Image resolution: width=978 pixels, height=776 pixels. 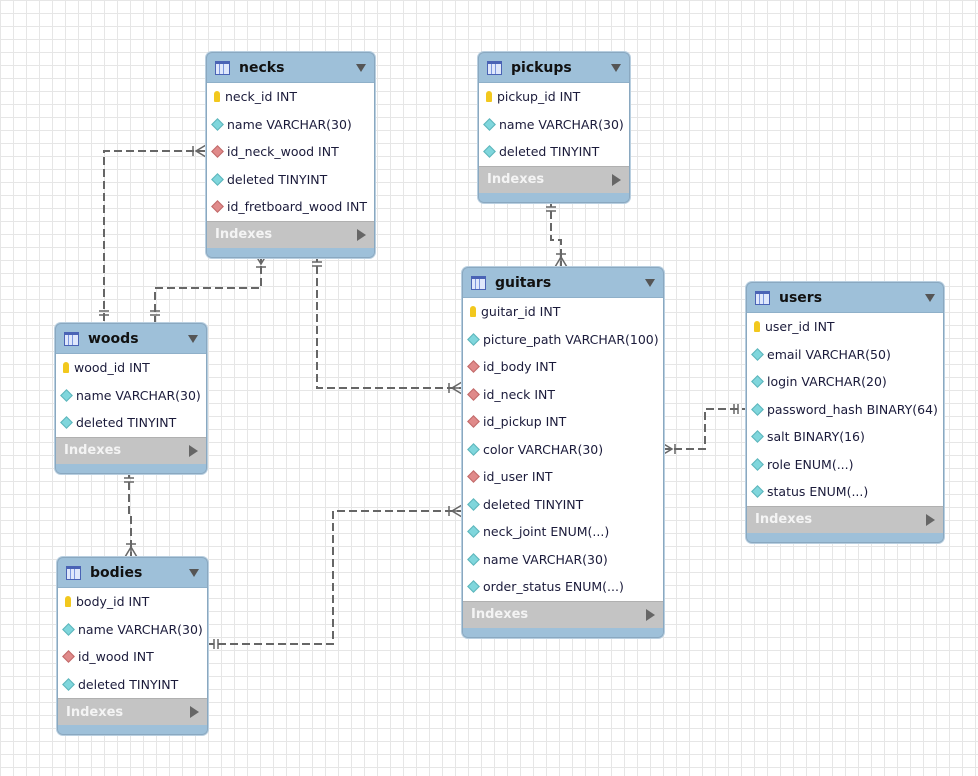 What do you see at coordinates (290, 68) in the screenshot?
I see `table-header: necks` at bounding box center [290, 68].